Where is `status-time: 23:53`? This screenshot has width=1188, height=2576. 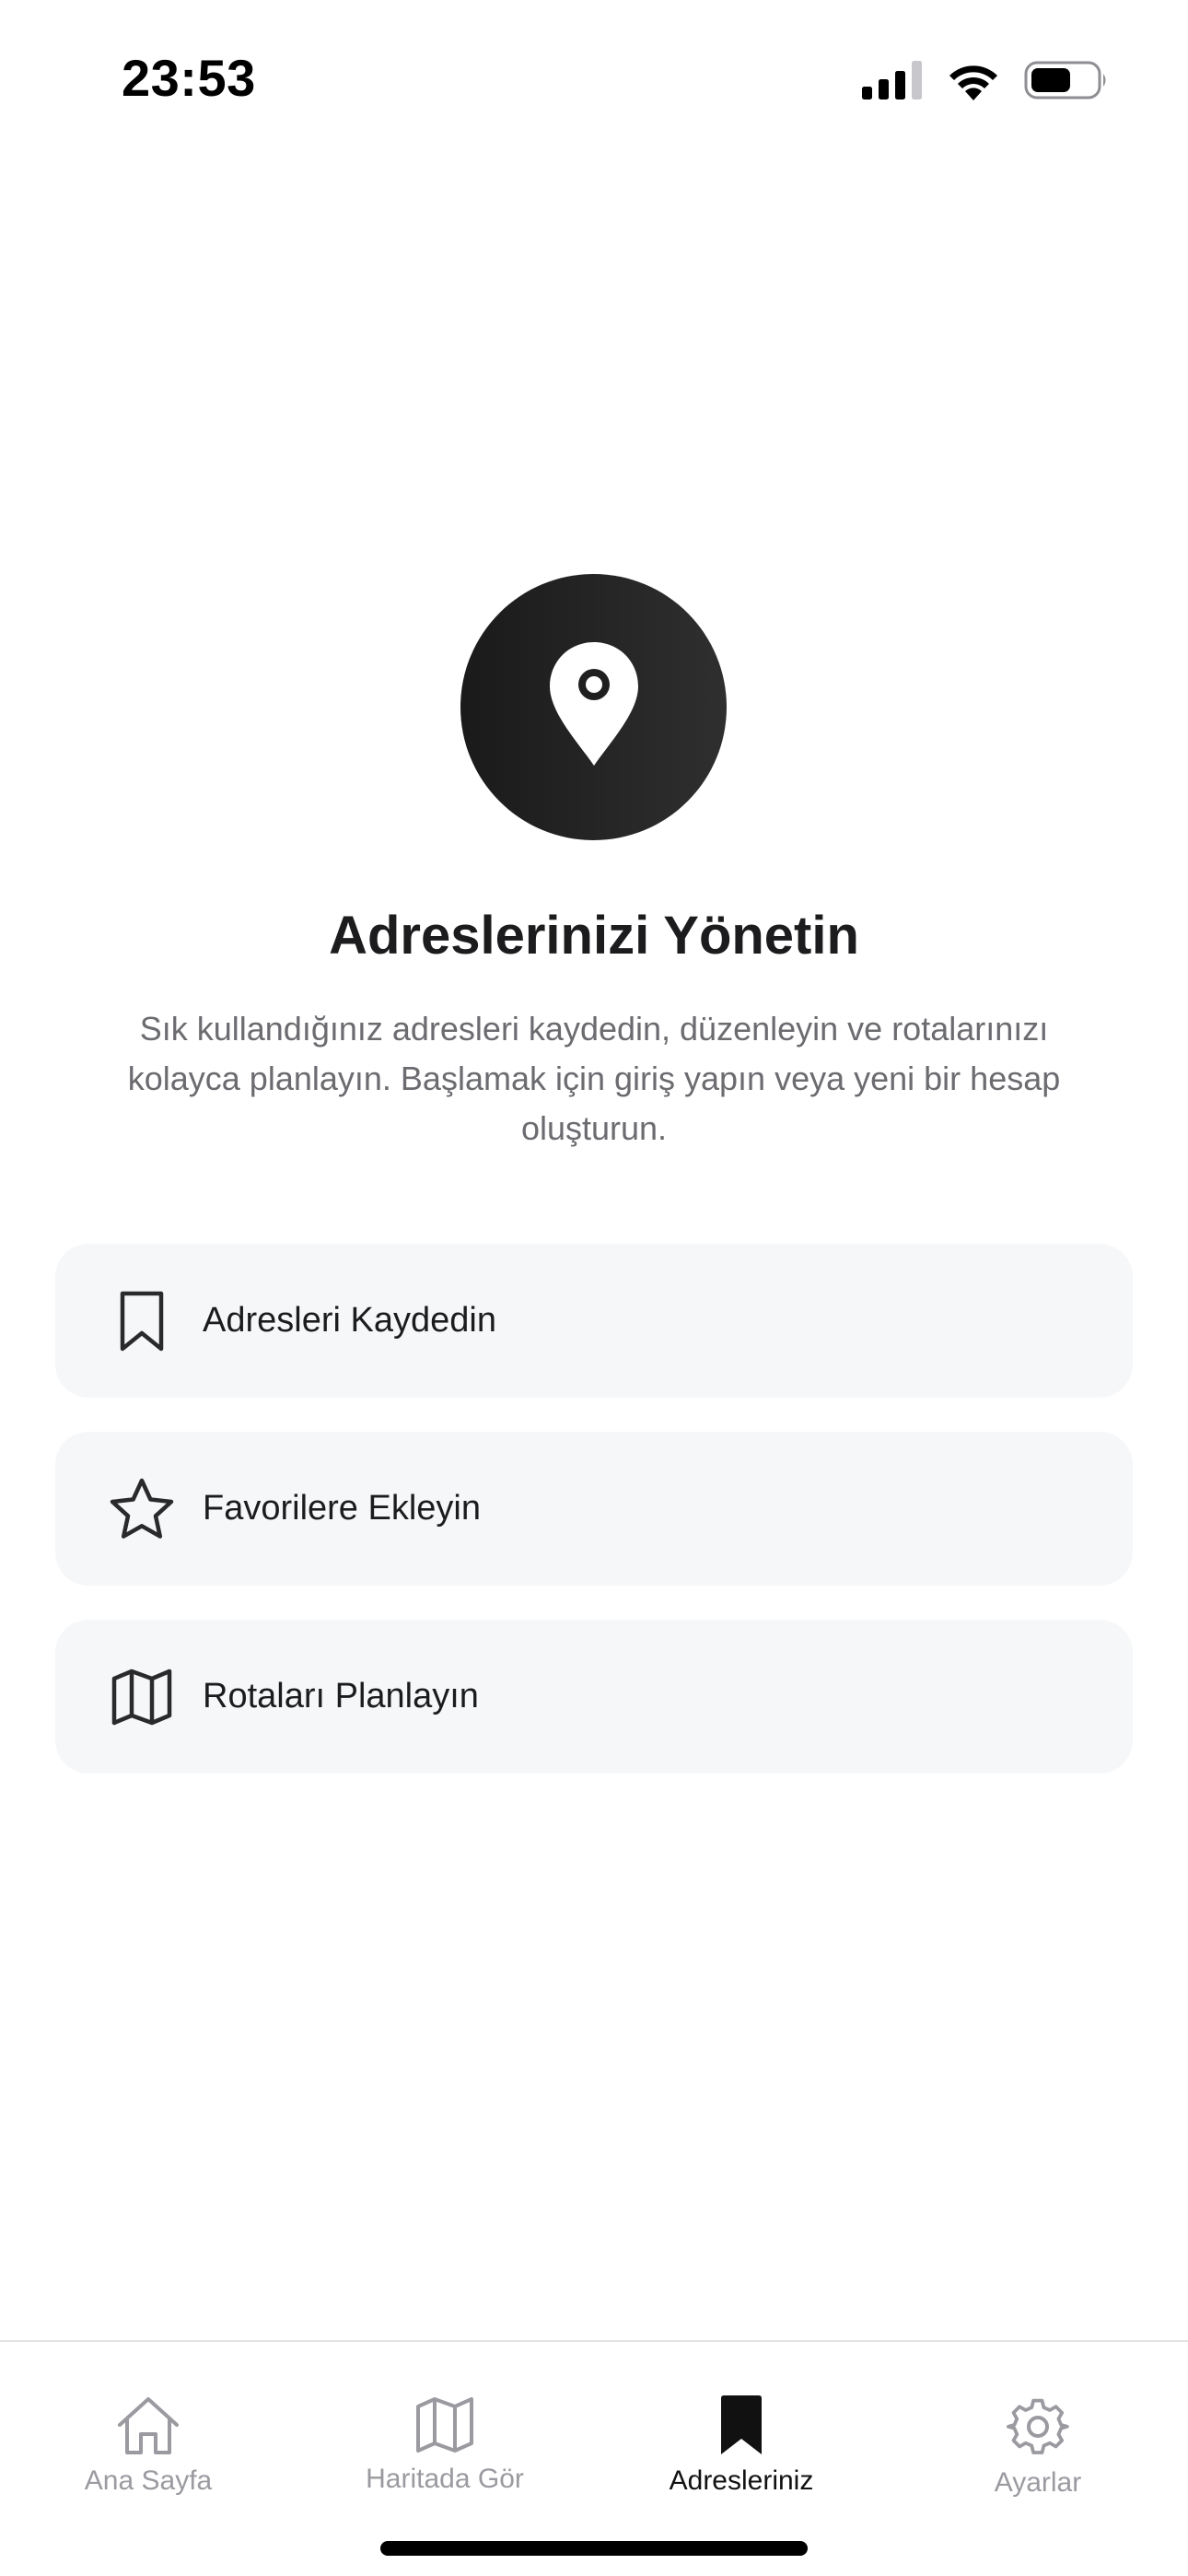
status-time: 23:53 is located at coordinates (189, 78).